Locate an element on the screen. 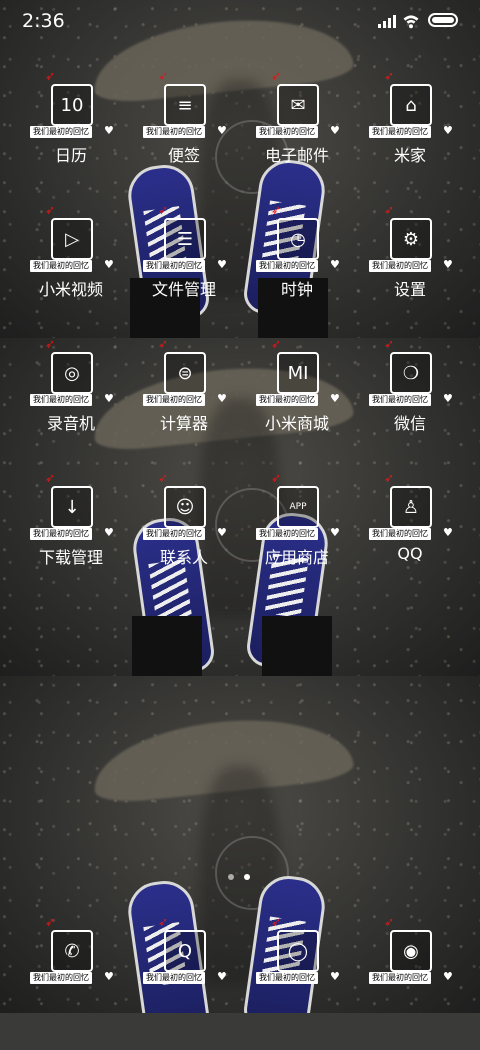  app-video: ➶ ▷ 我们最初的回忆 ♥ 小米视频 is located at coordinates (71, 271).